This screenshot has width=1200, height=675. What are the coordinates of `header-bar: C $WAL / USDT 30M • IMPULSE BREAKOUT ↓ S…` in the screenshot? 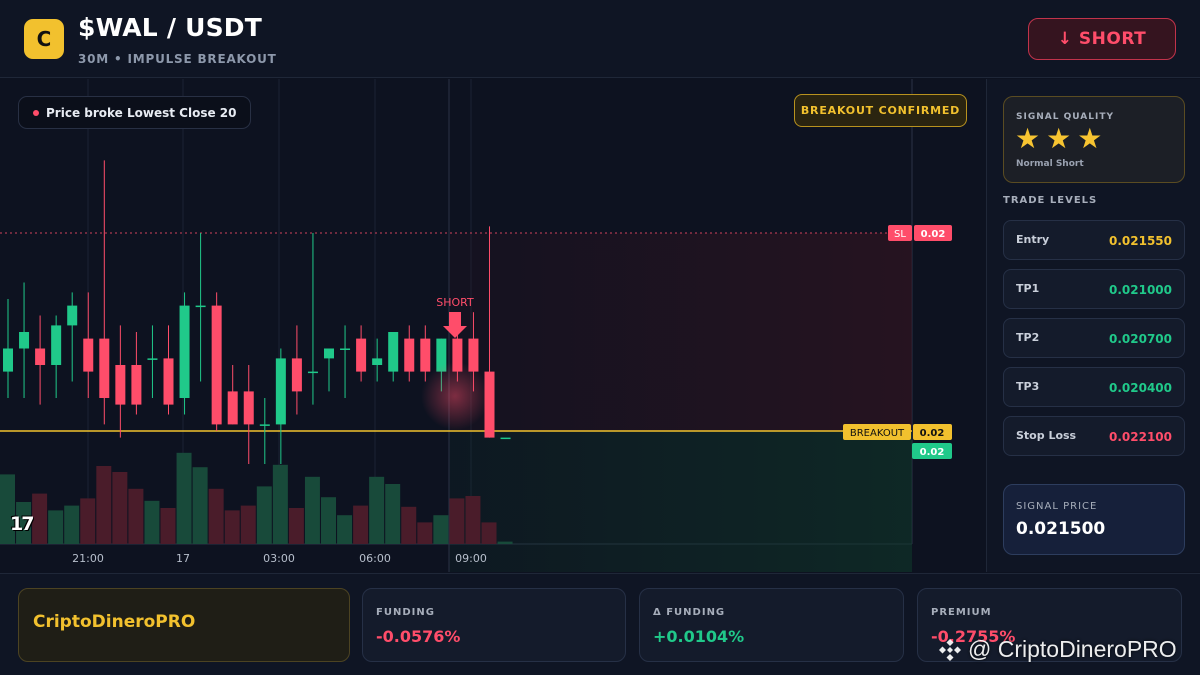 It's located at (600, 39).